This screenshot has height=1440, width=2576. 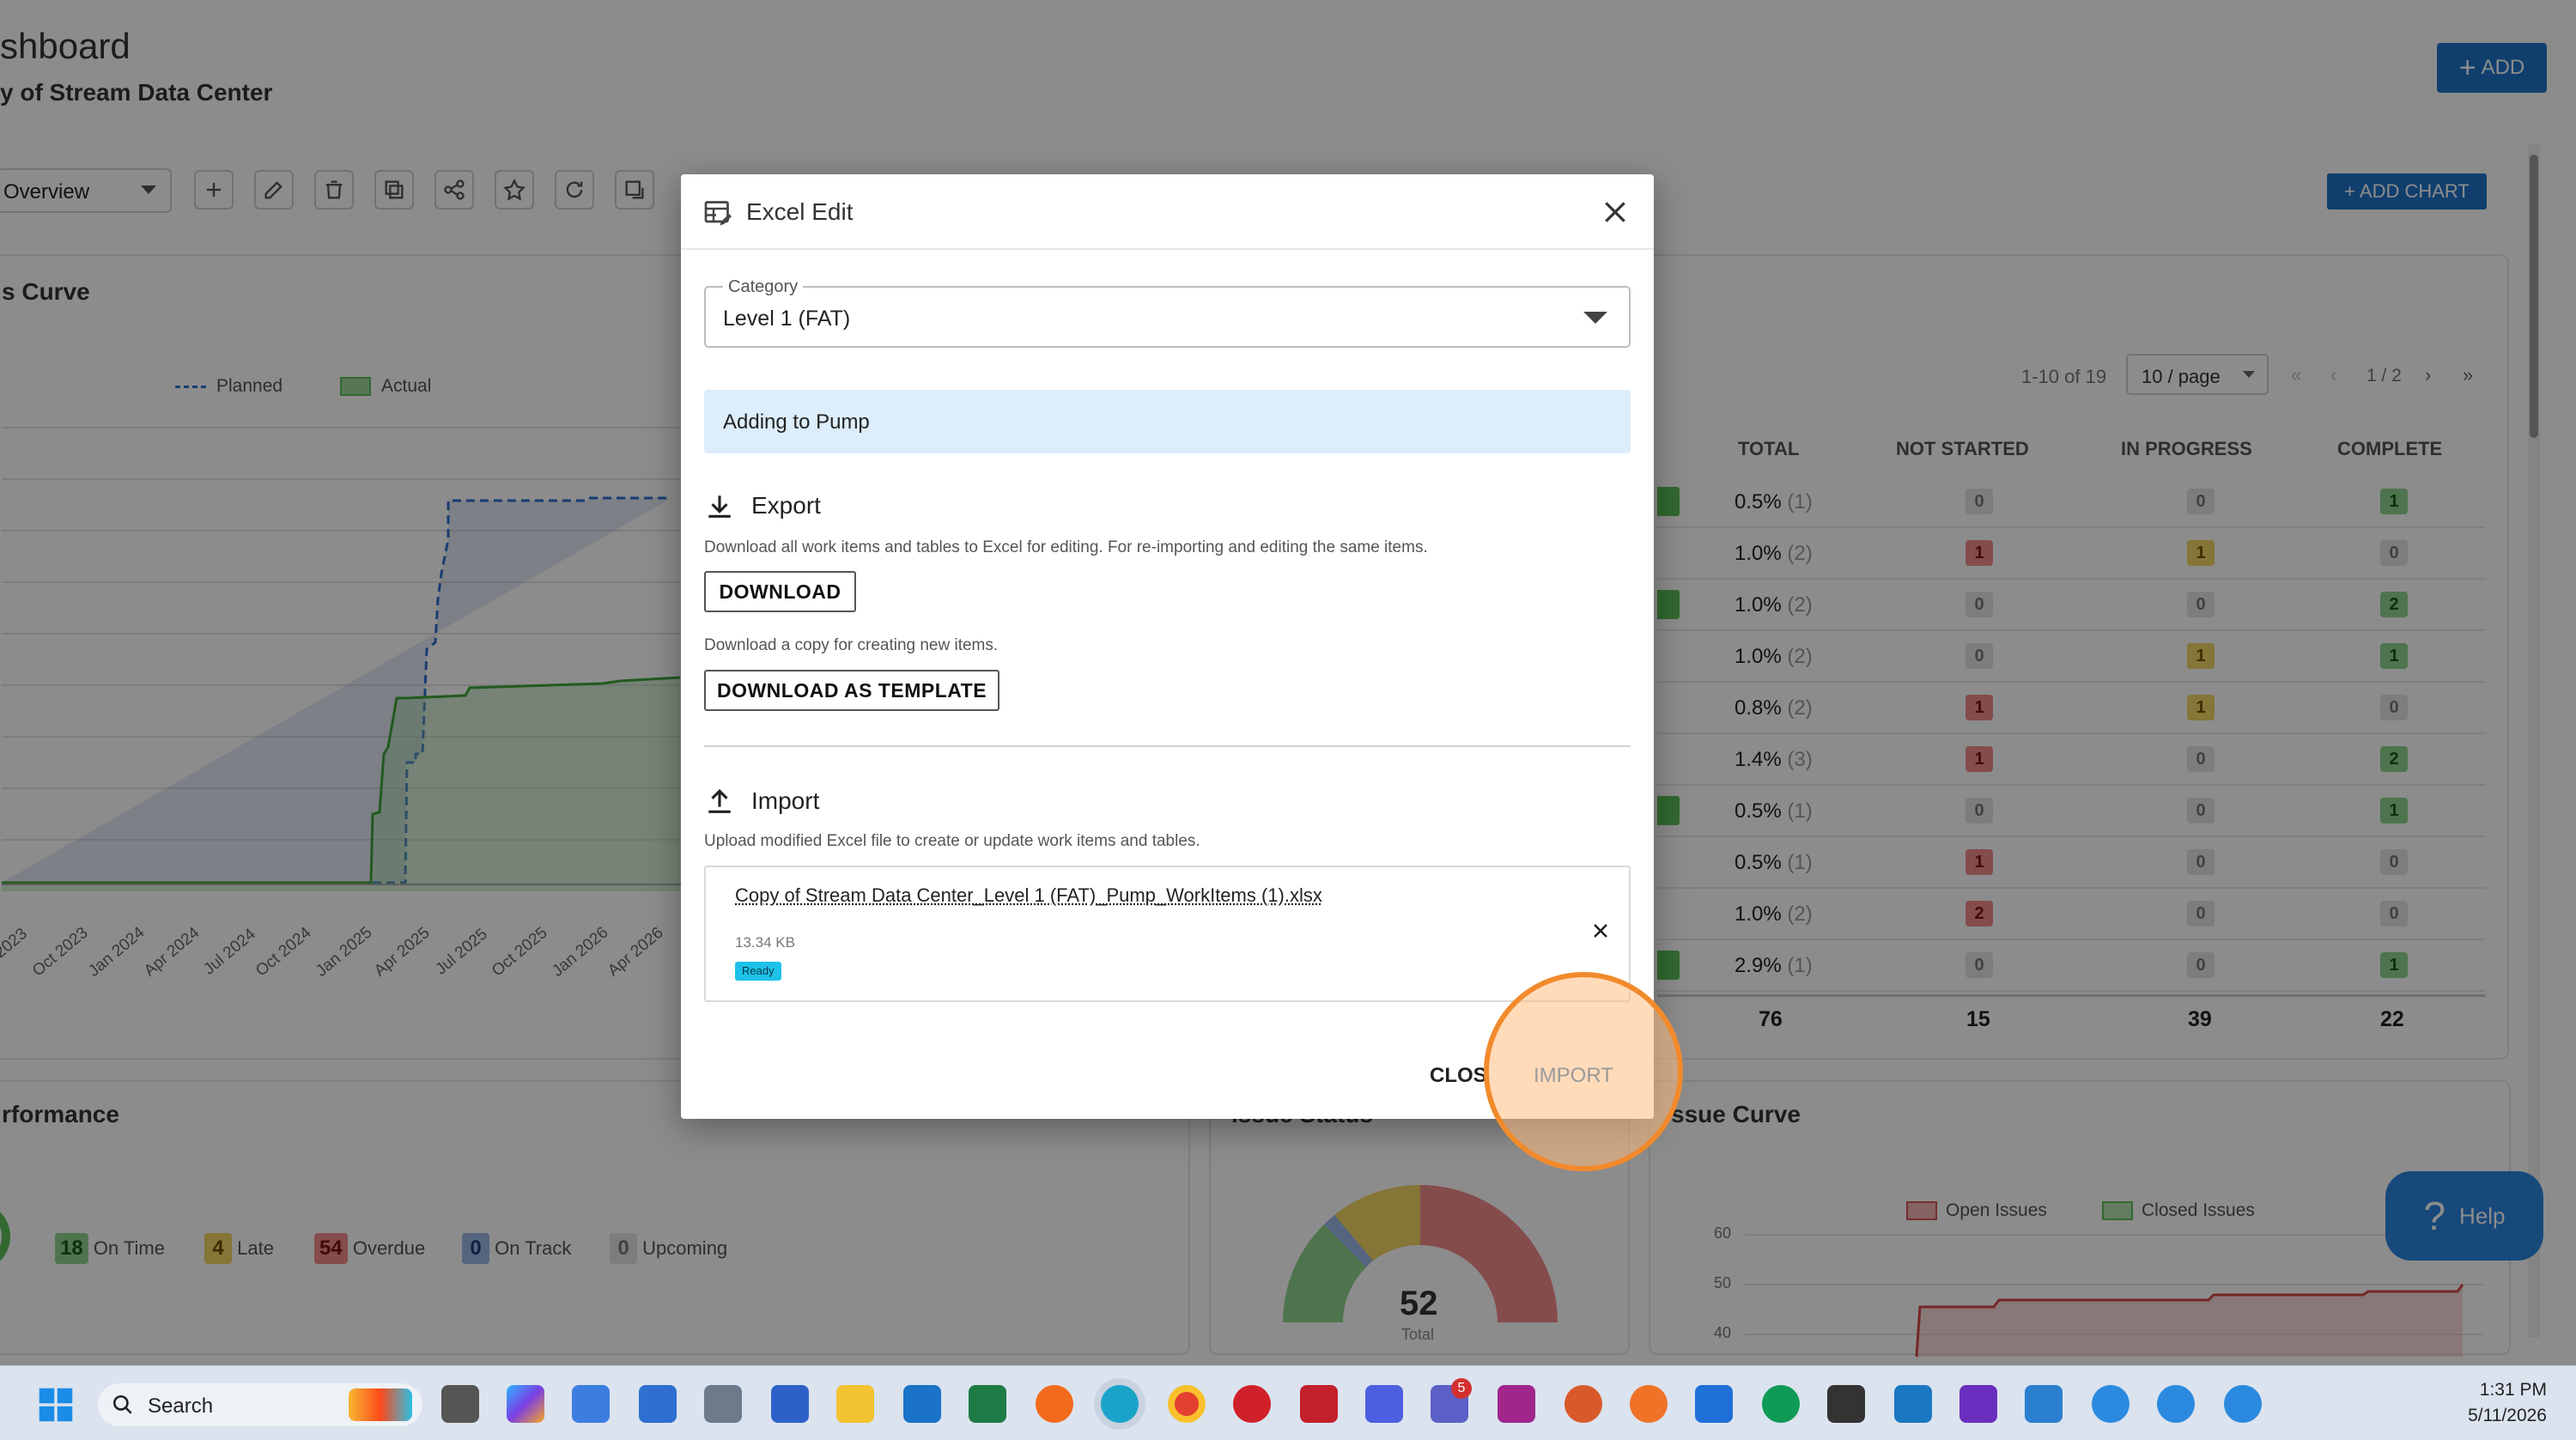 I want to click on download-icon, so click(x=719, y=506).